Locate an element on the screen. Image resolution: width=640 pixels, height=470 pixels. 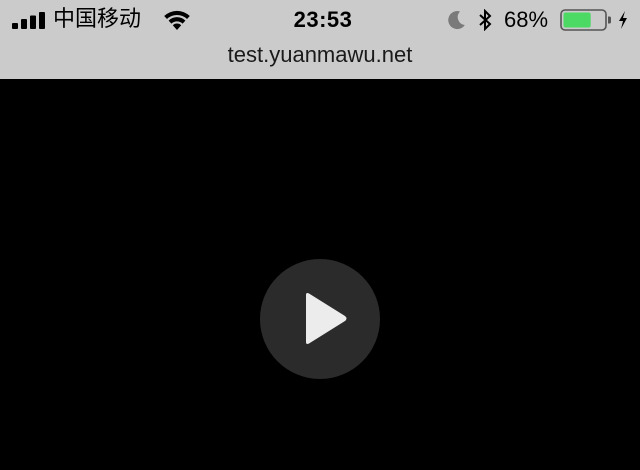
battery-percentage: 68% is located at coordinates (526, 19).